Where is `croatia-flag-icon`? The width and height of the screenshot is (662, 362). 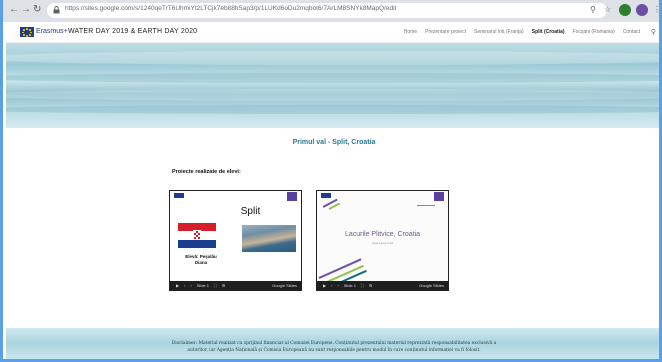
croatia-flag-icon is located at coordinates (197, 235).